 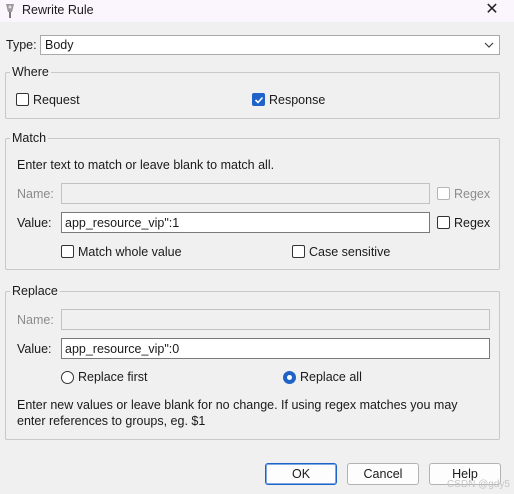 What do you see at coordinates (331, 377) in the screenshot?
I see `replace-all-label: Replace all` at bounding box center [331, 377].